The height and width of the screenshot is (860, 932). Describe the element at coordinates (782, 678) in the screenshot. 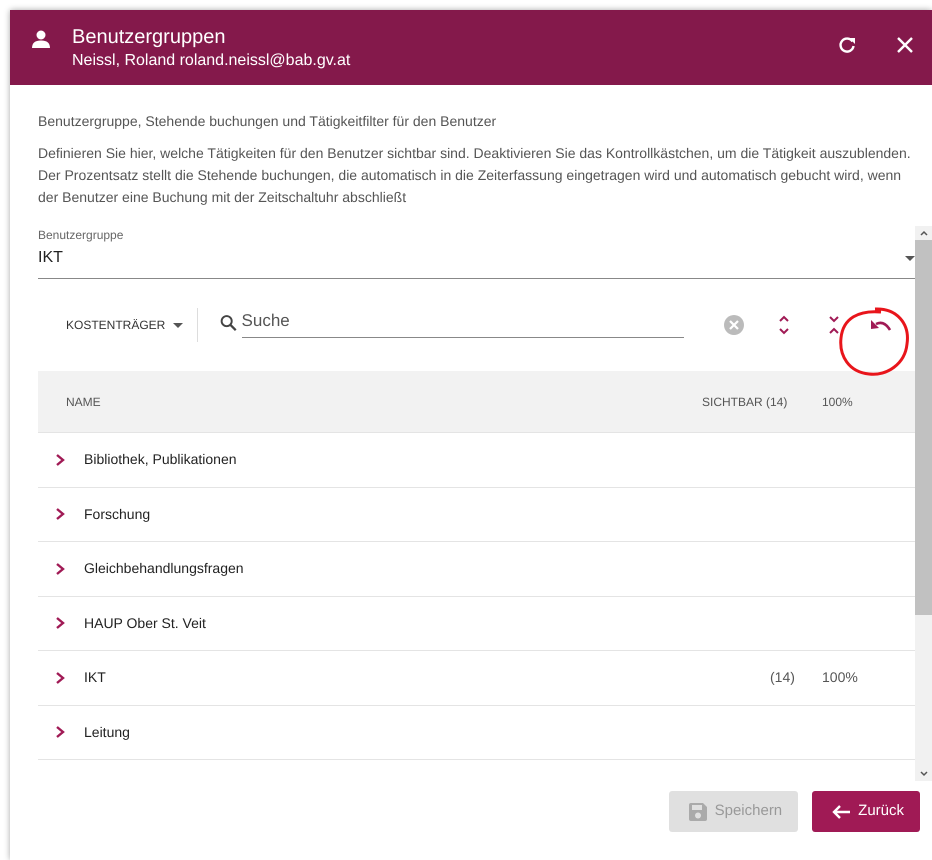

I see `visible-count: (14)` at that location.